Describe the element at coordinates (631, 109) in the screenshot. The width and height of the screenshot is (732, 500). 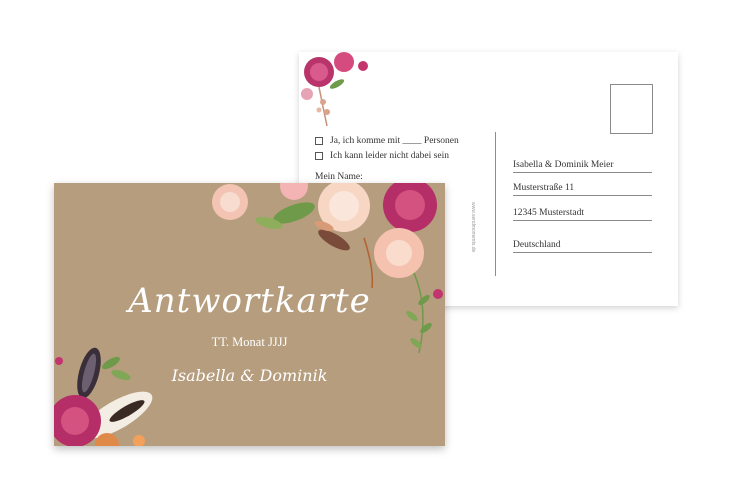
I see `stamp-box` at that location.